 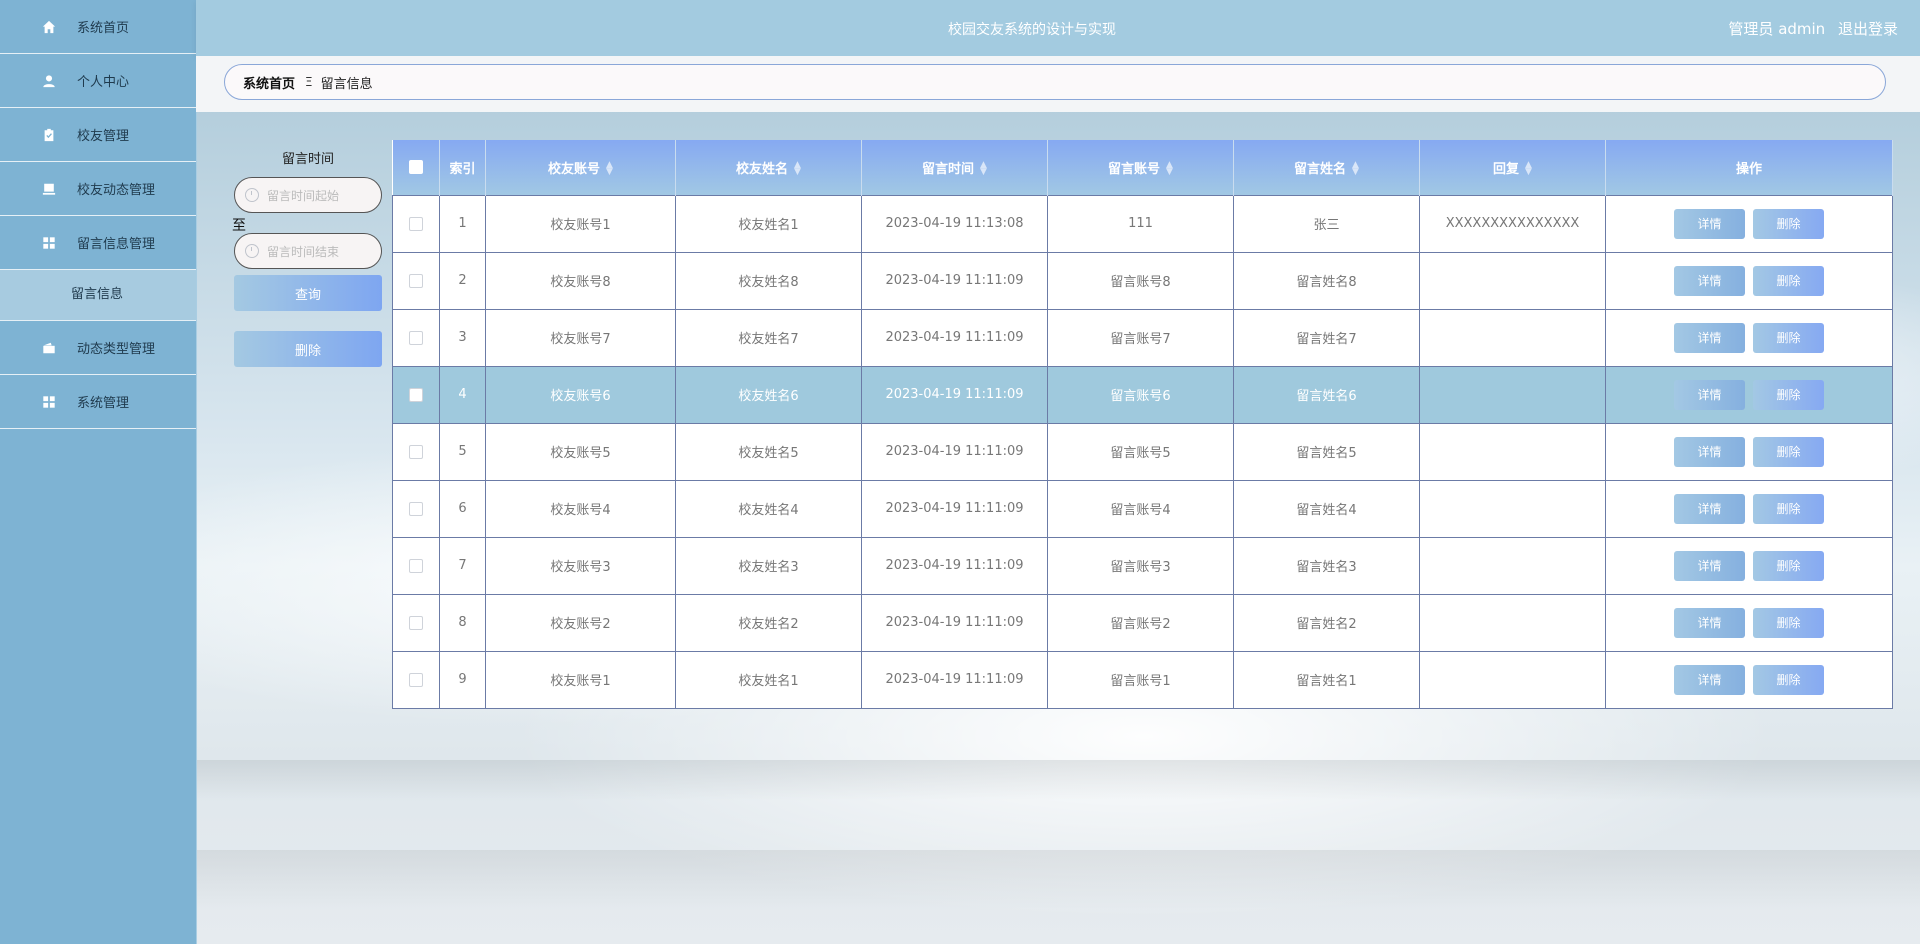 I want to click on sidebar-item-system: 系统管理, so click(x=98, y=402).